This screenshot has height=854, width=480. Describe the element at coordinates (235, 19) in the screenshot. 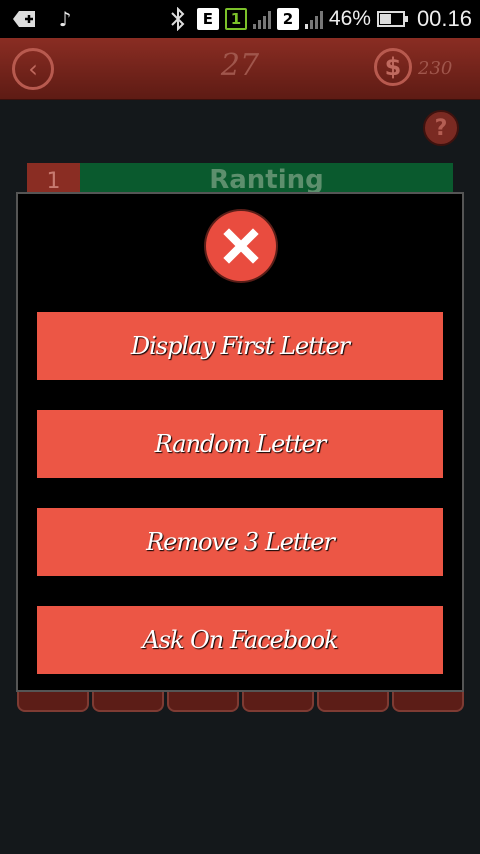

I see `sim1-badge: 1` at that location.